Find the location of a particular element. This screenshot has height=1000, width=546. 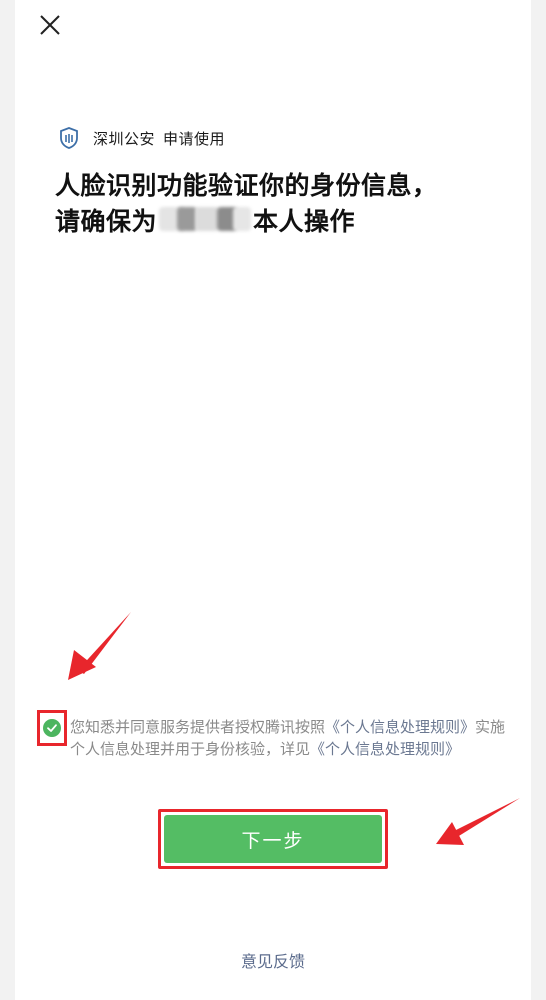

app-action-label: 申请使用 is located at coordinates (194, 138).